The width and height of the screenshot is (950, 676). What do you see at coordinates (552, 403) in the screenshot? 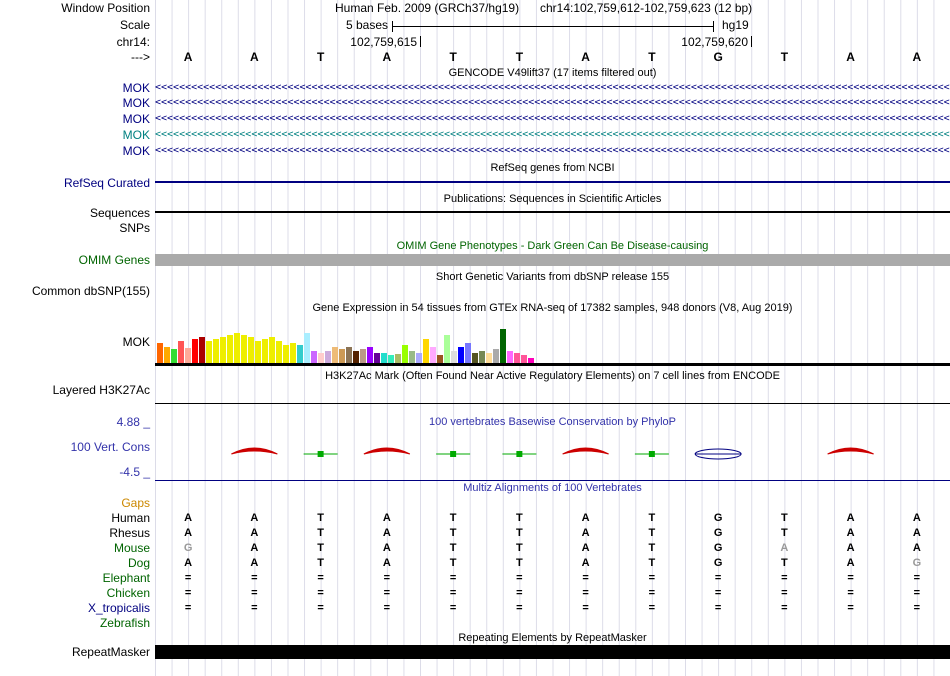
I see `h3k27ac-baseline` at bounding box center [552, 403].